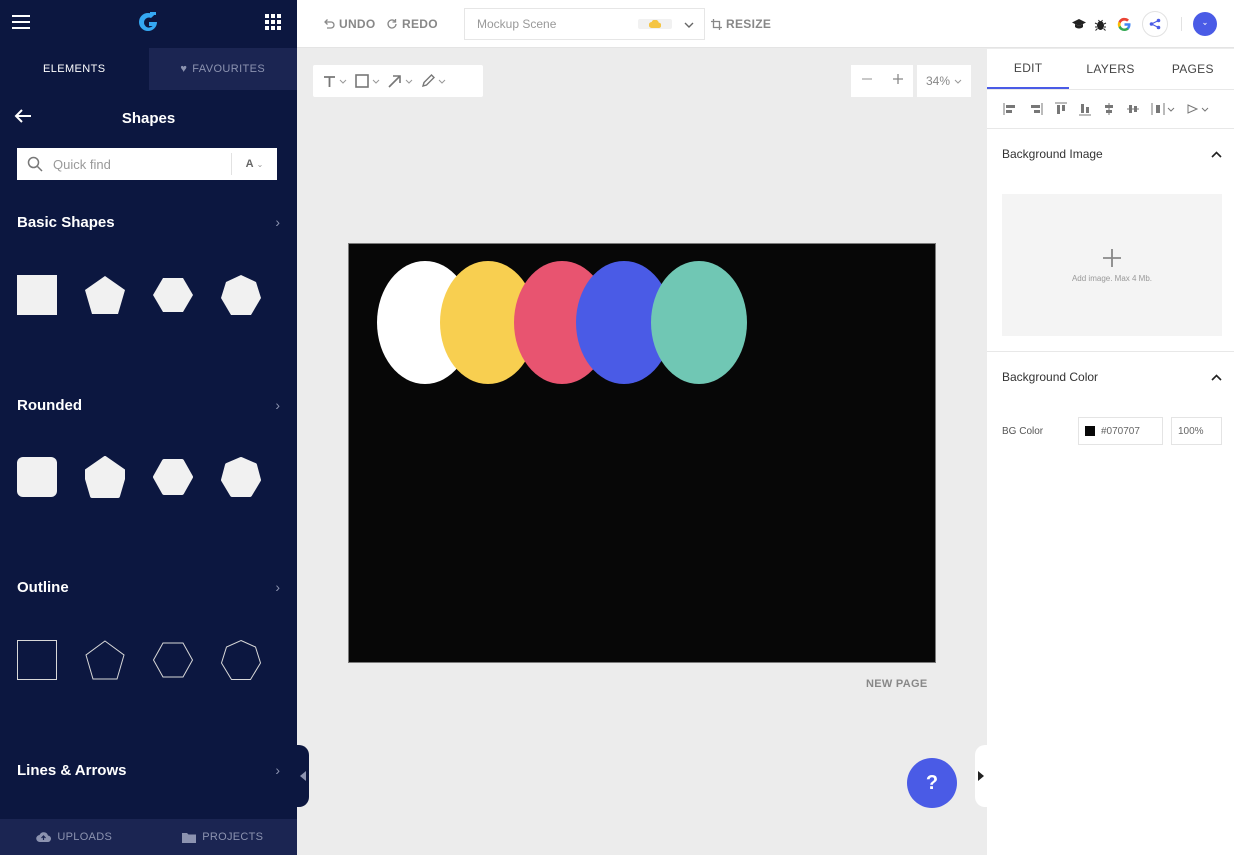 The width and height of the screenshot is (1234, 855). Describe the element at coordinates (882, 81) in the screenshot. I see `zoom-controls` at that location.